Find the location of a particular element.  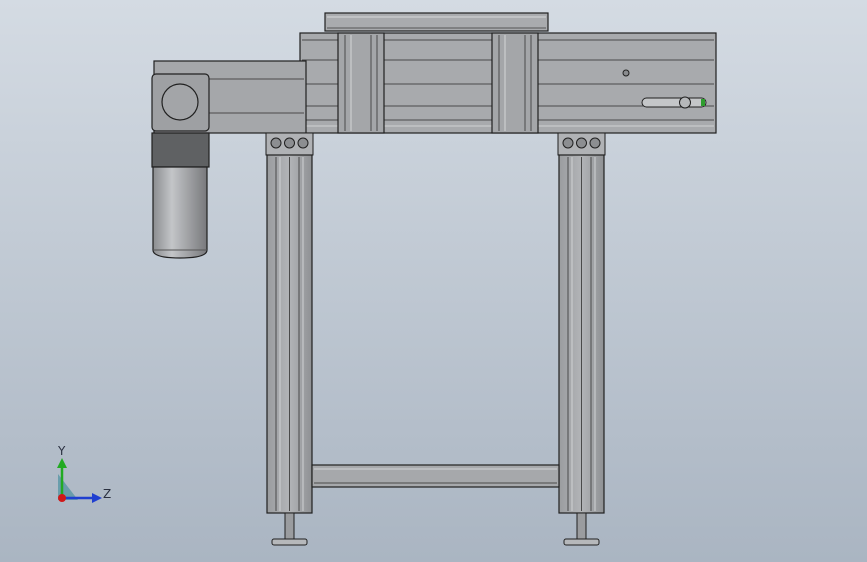

leg-left is located at coordinates (289, 323).